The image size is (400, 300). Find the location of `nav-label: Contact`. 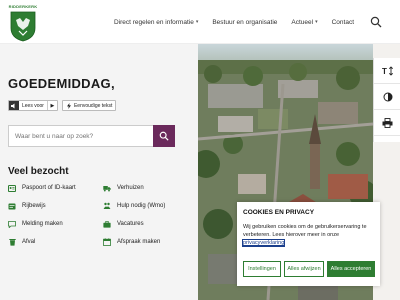

nav-label: Contact is located at coordinates (342, 22).